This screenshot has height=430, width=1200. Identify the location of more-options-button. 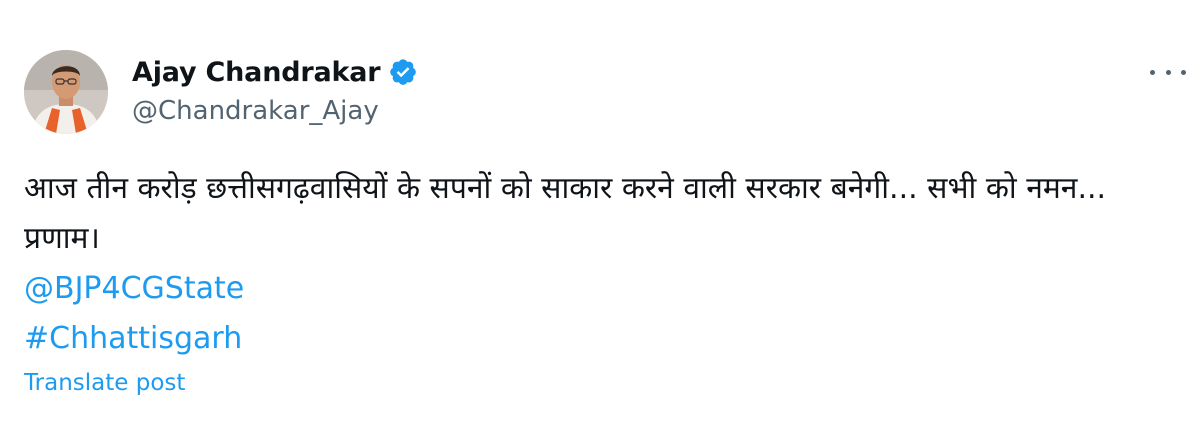
(1168, 72).